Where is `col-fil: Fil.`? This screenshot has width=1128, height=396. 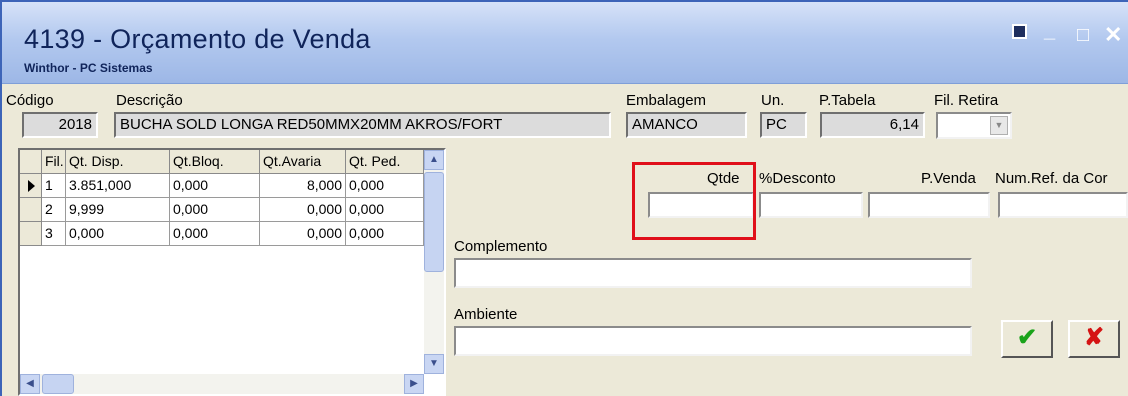
col-fil: Fil. is located at coordinates (54, 162).